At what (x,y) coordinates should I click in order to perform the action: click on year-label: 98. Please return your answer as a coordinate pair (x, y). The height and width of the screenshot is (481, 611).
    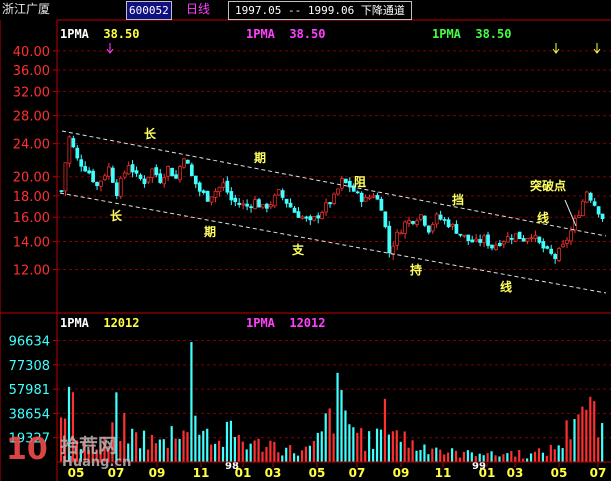
    Looking at the image, I should click on (232, 466).